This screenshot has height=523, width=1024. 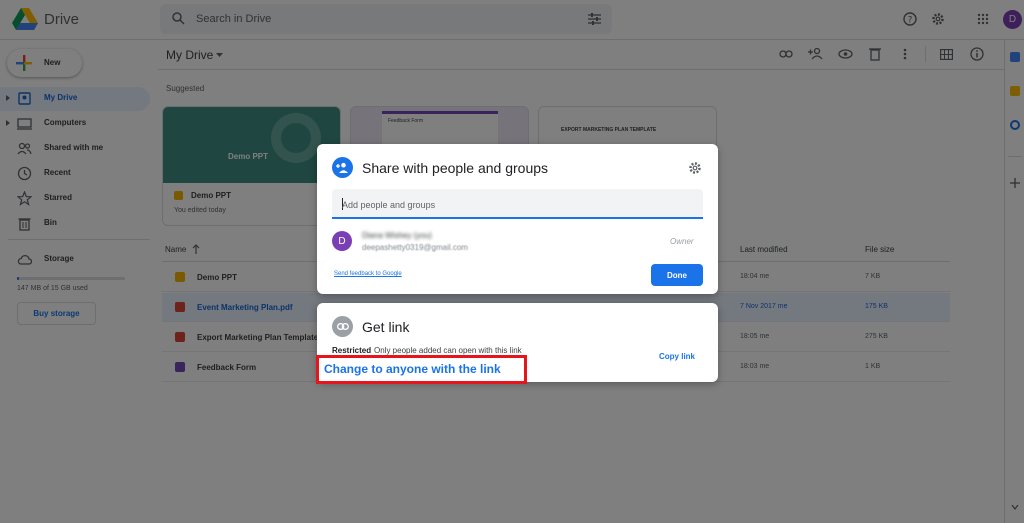 I want to click on highlight-annotation: Change to anyone with the link, so click(x=421, y=369).